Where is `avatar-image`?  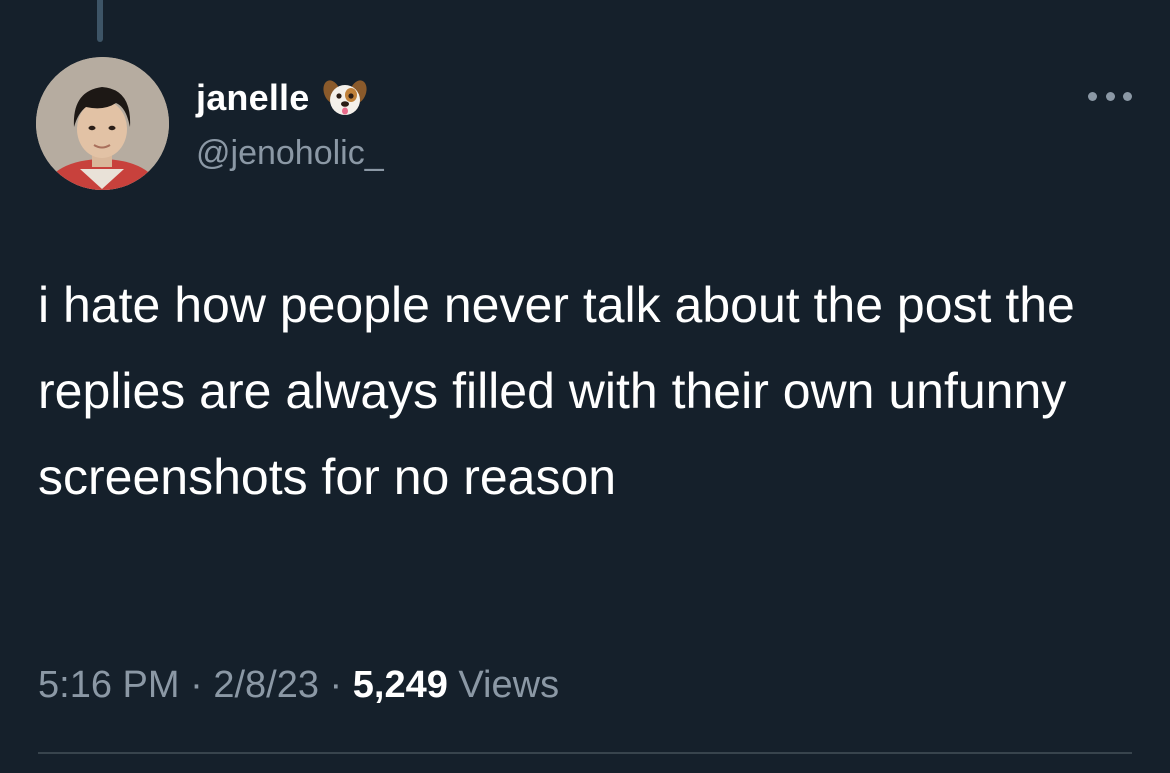
avatar-image is located at coordinates (102, 123).